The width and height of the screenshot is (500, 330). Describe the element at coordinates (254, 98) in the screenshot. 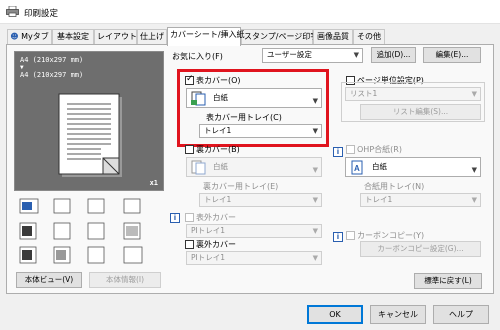

I see `front-cover-paper-select: 白紙 ▼` at that location.